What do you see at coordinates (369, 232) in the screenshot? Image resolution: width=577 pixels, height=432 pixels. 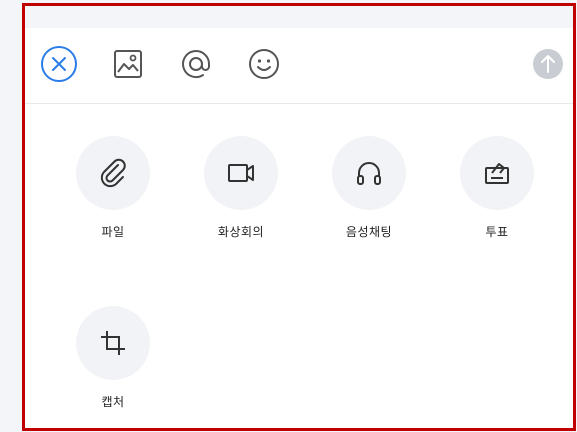 I see `action-voice-label: 음성채팅` at bounding box center [369, 232].